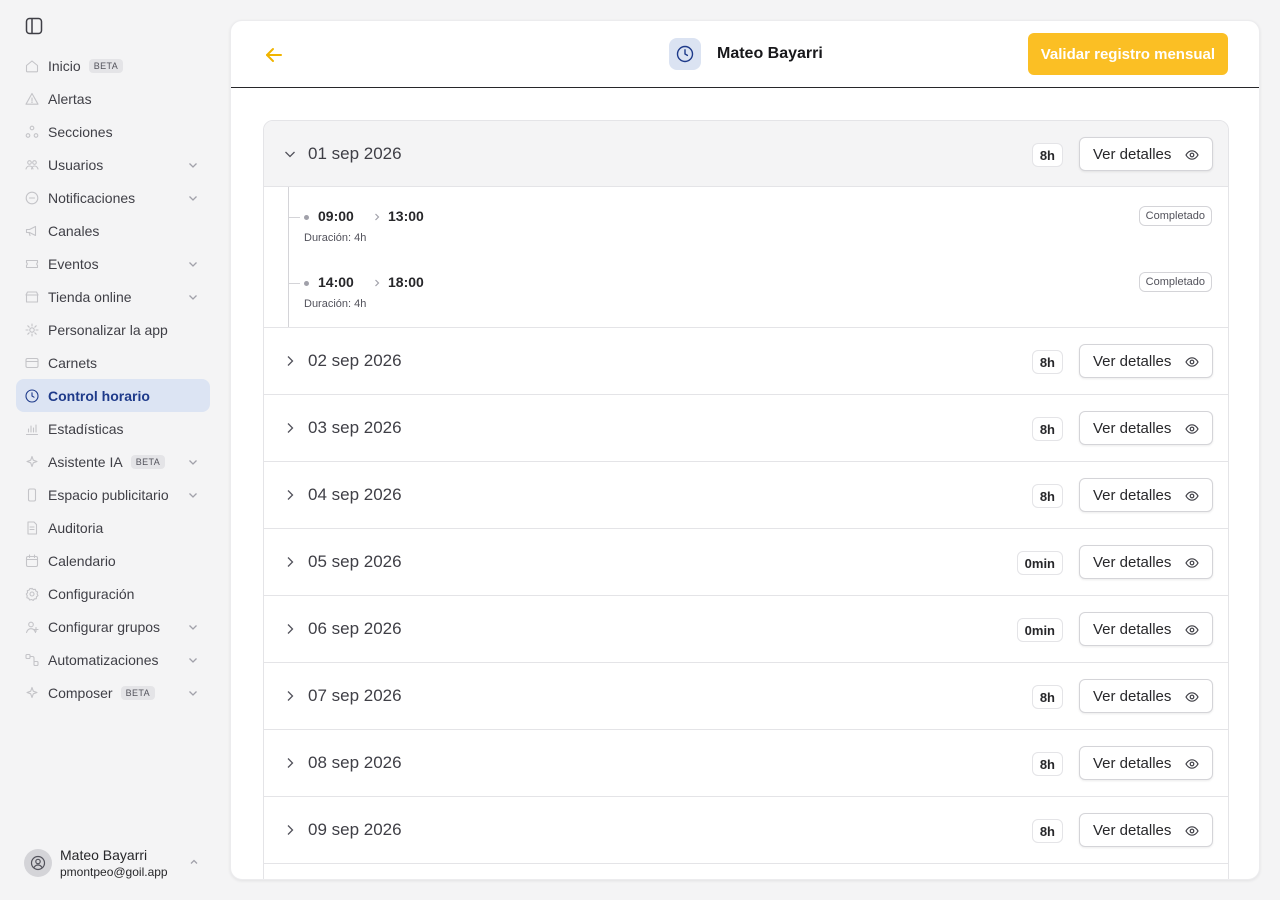 The height and width of the screenshot is (900, 1280). What do you see at coordinates (113, 692) in the screenshot?
I see `sidebar-item-composer: Composer BETA` at bounding box center [113, 692].